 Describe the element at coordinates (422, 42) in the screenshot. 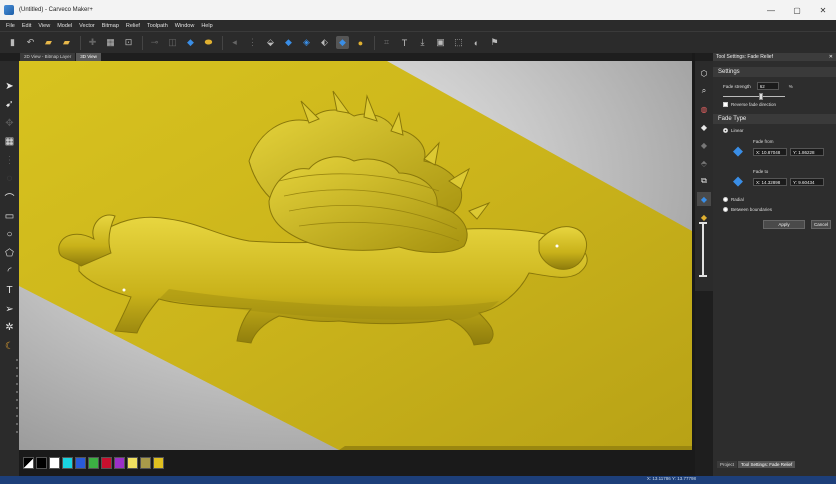

I see `arrow-down-icon: ⤓` at that location.